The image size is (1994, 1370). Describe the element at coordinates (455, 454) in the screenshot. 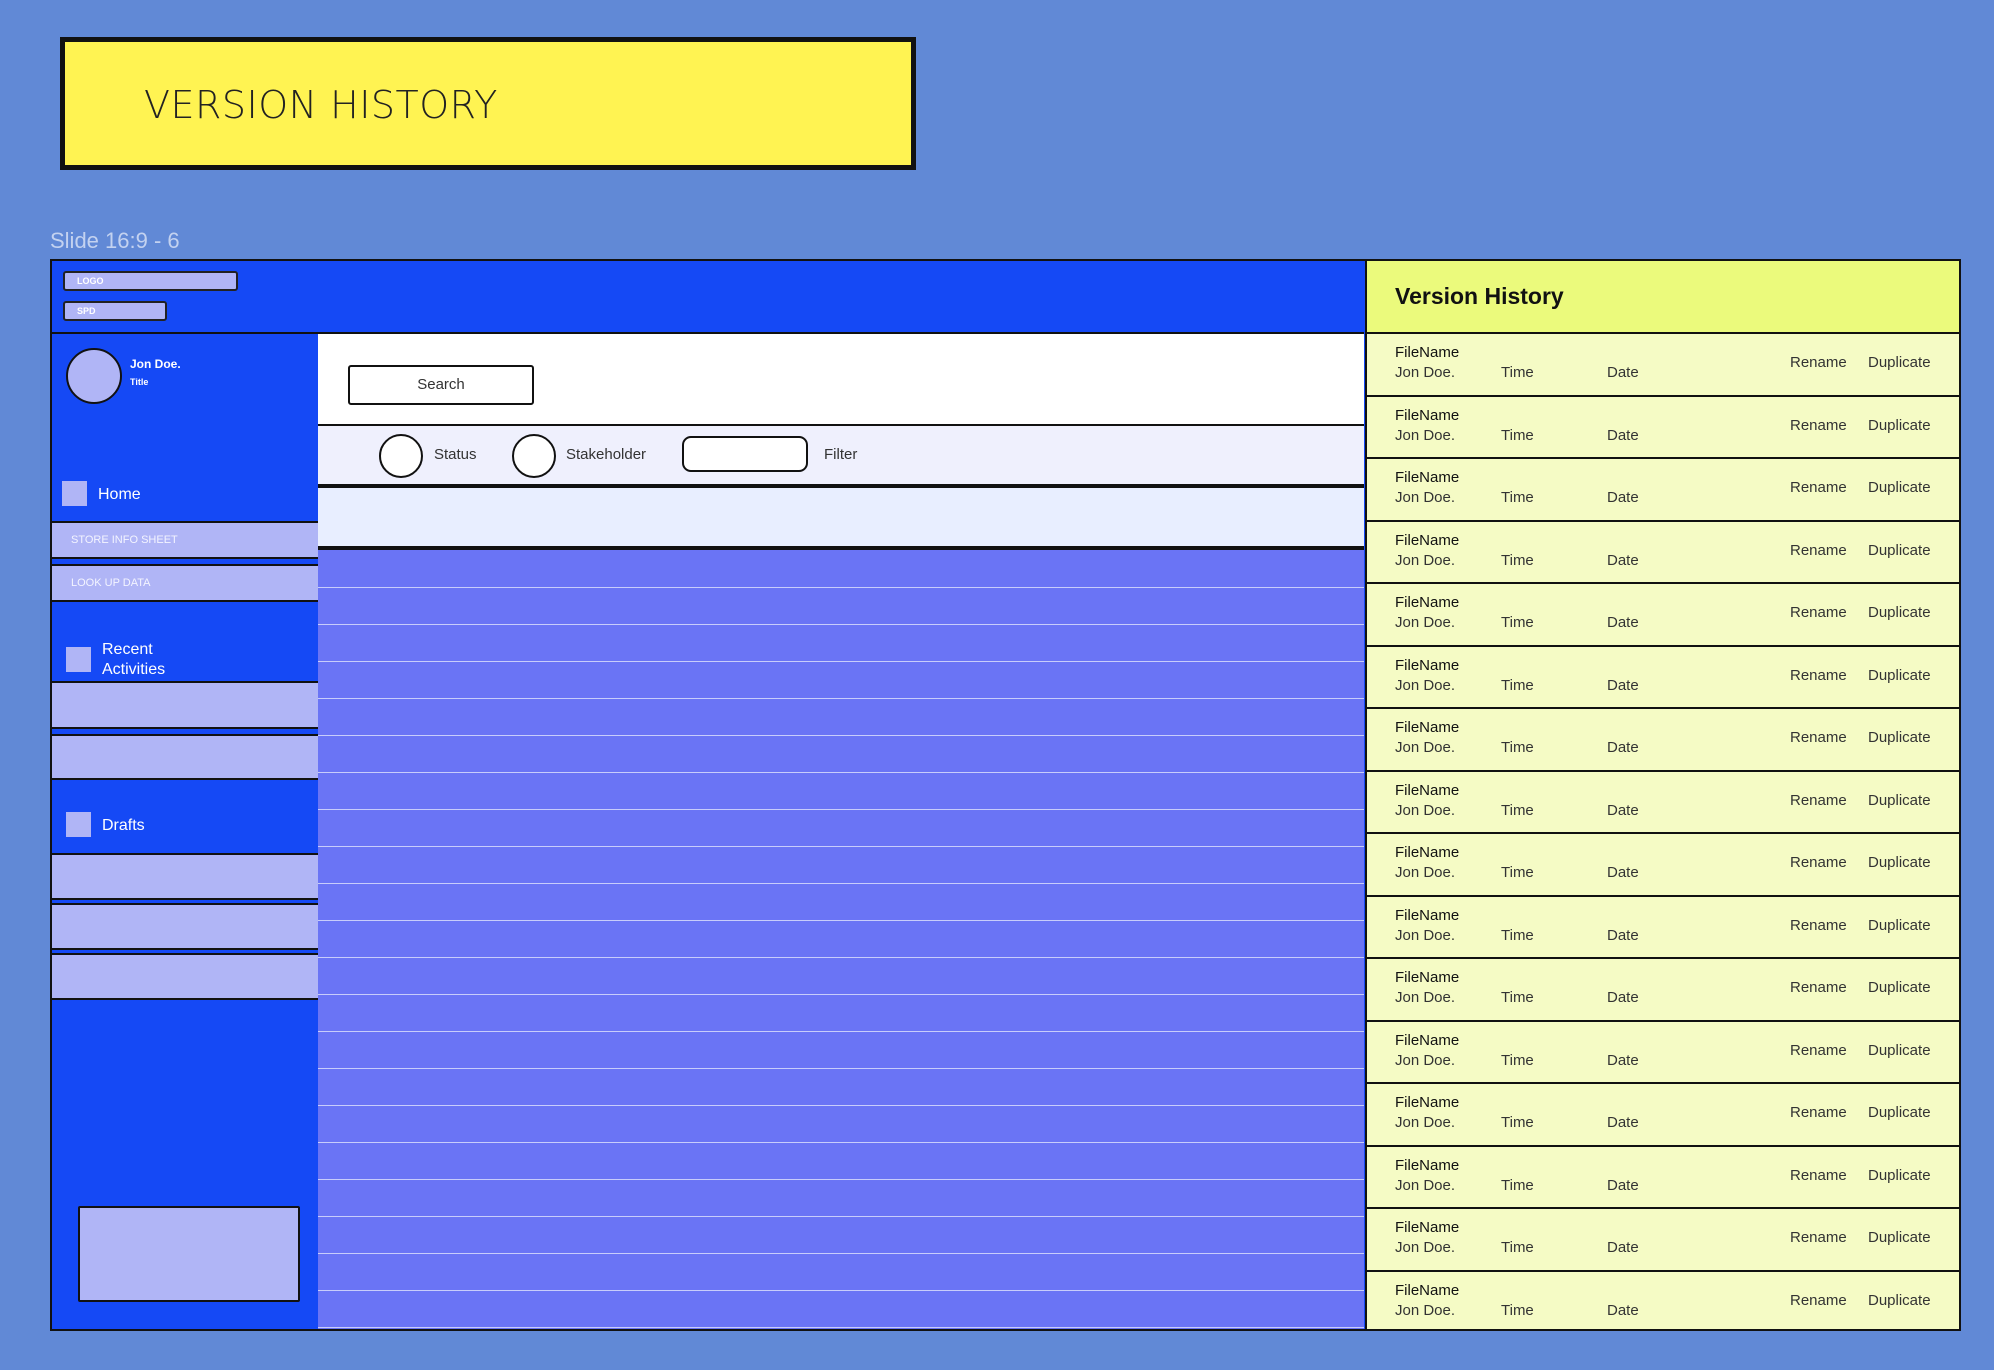

I see `status-label: Status` at that location.